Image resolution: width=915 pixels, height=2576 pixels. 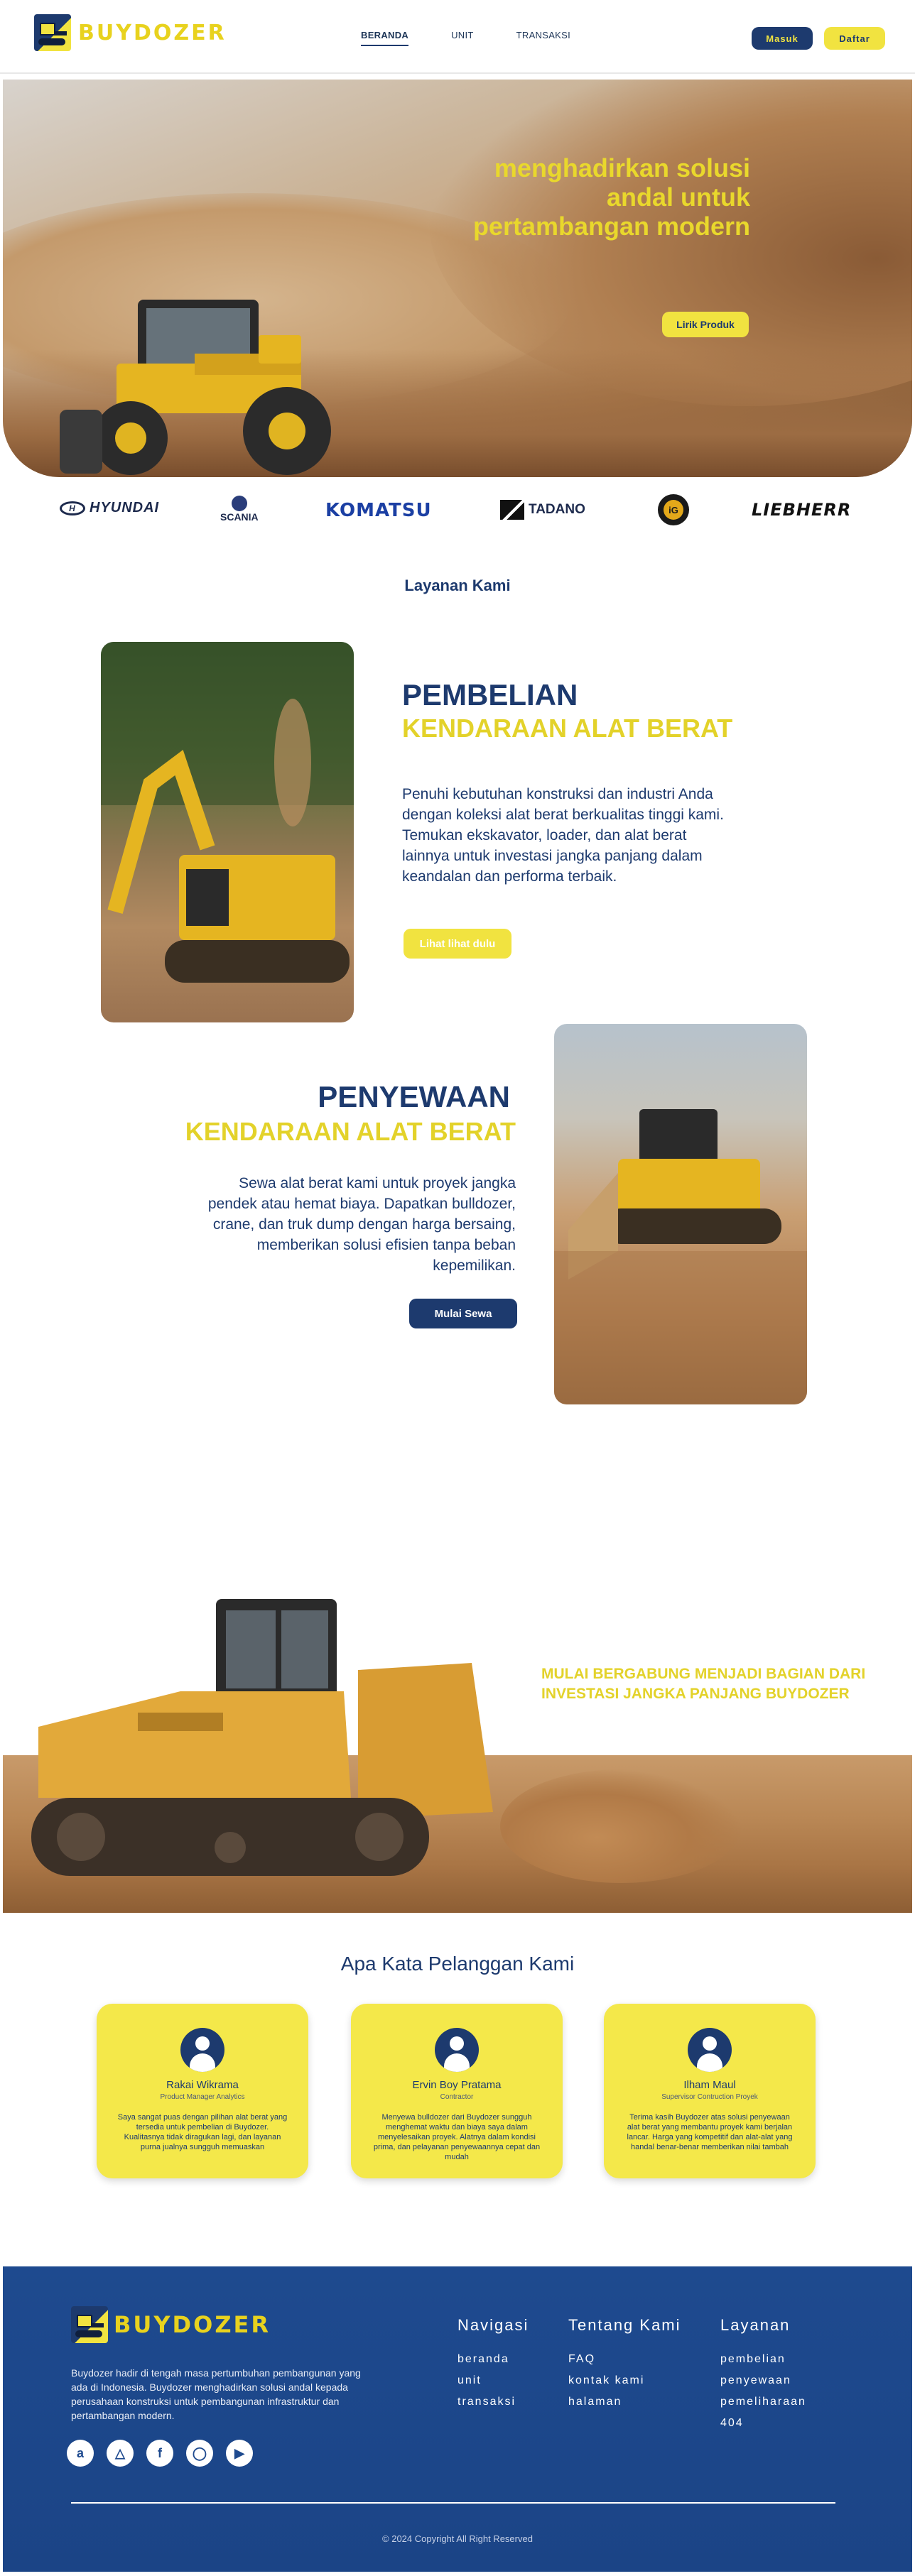 What do you see at coordinates (414, 1096) in the screenshot?
I see `rental-heading: PENYEWAAN` at bounding box center [414, 1096].